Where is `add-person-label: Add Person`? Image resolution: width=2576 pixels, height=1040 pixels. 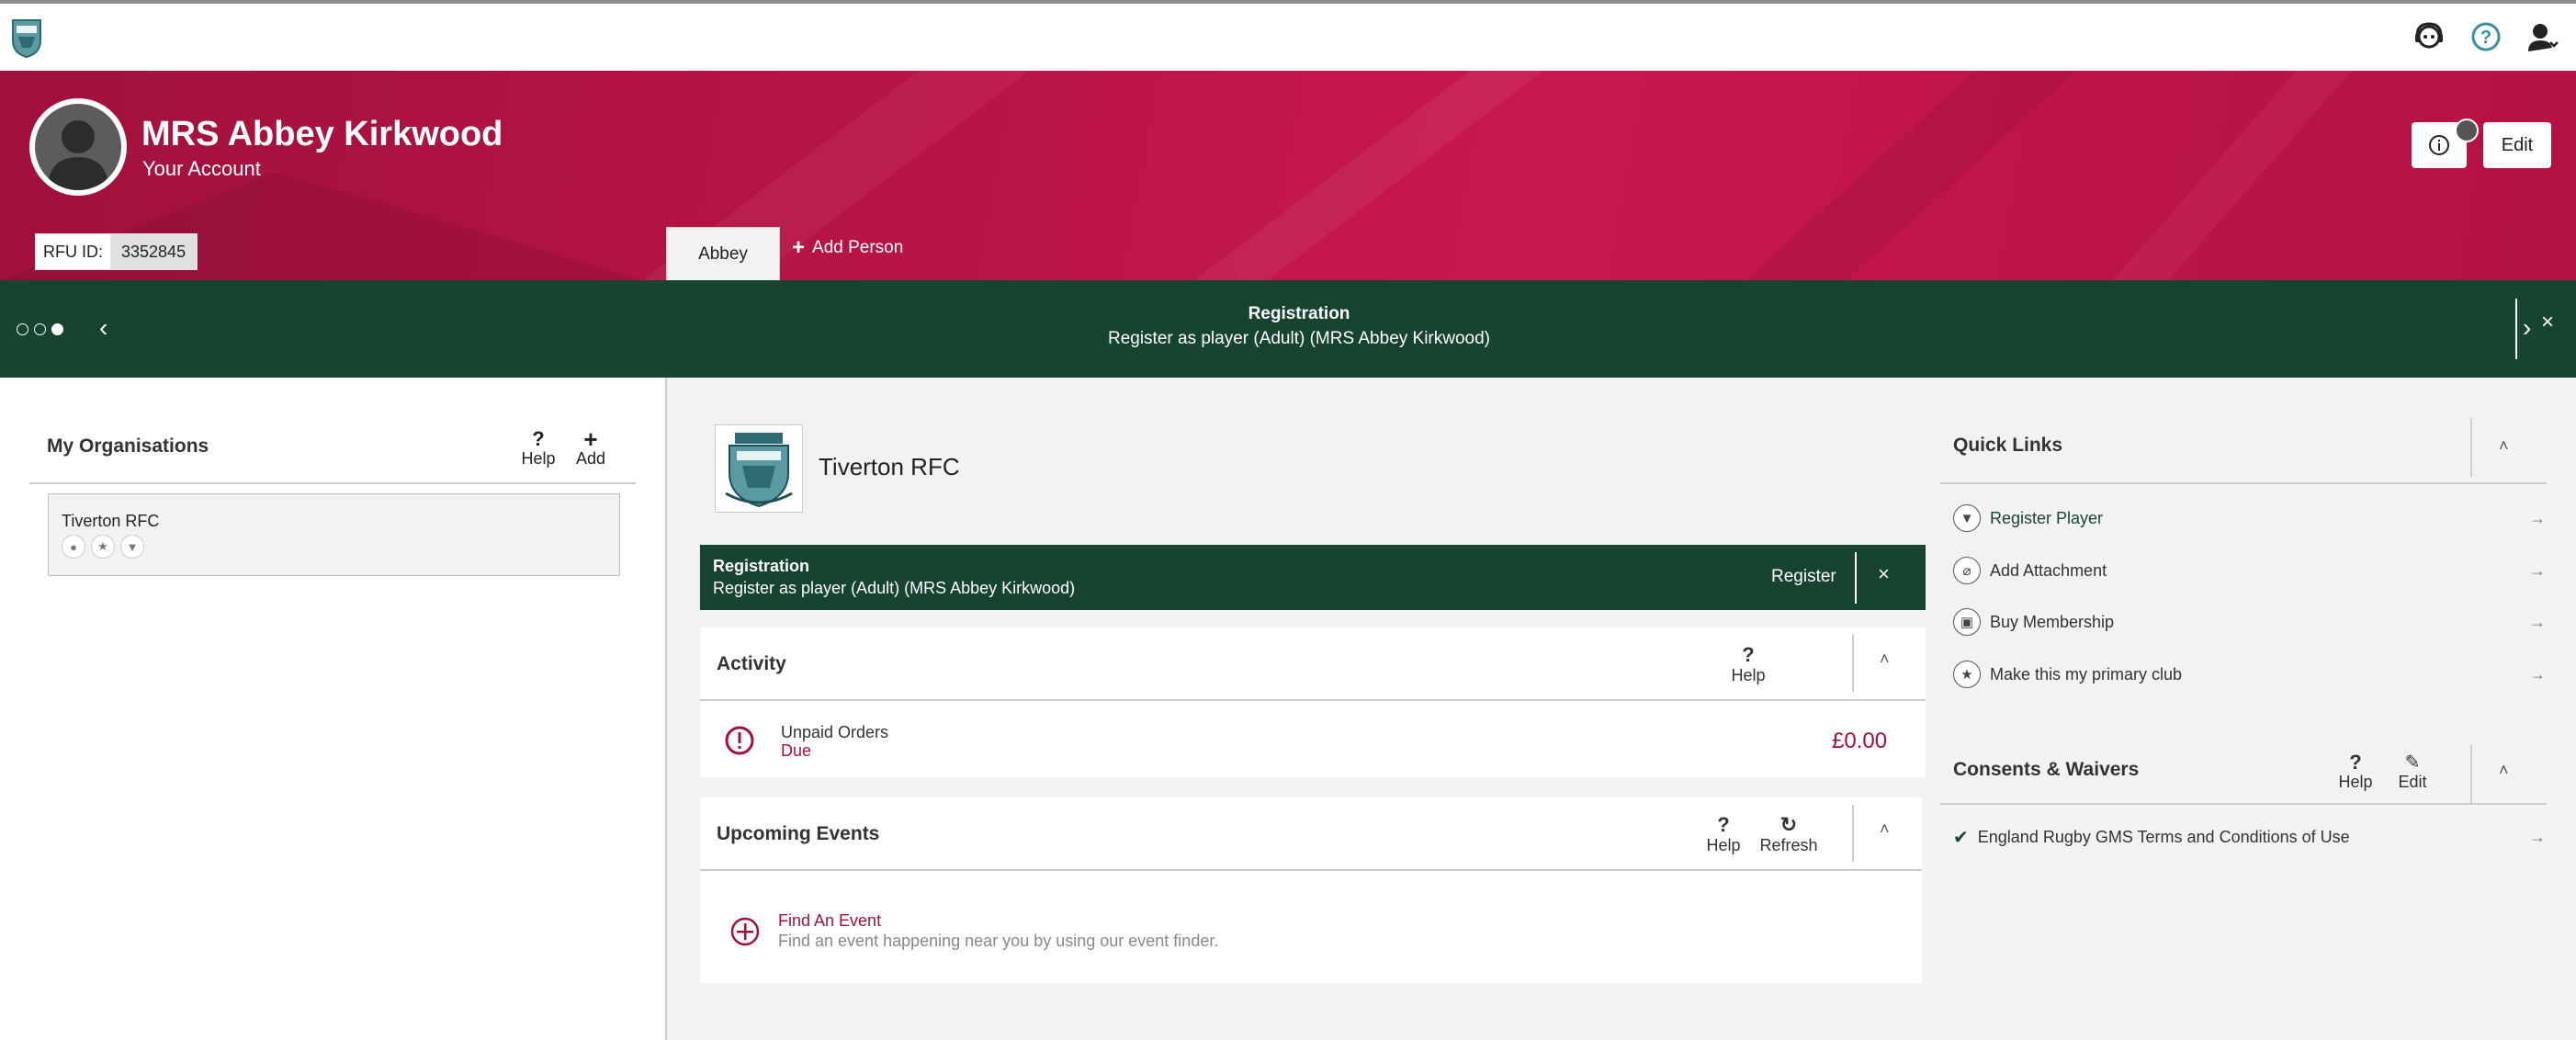 add-person-label: Add Person is located at coordinates (858, 247).